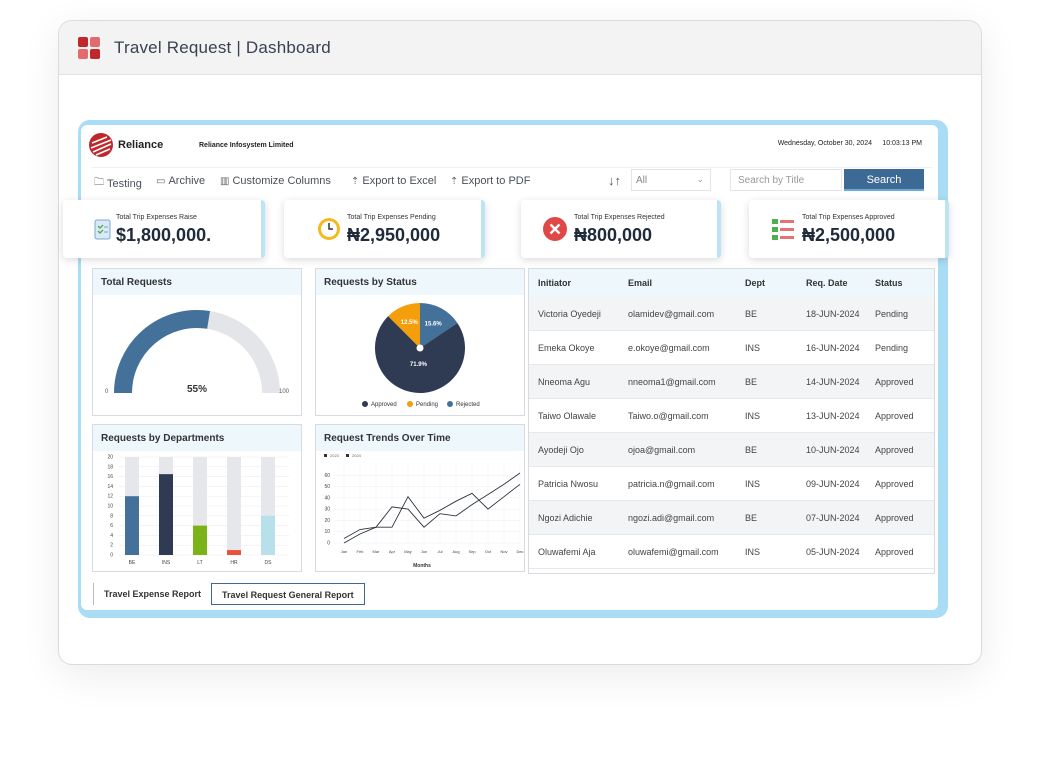 This screenshot has height=760, width=1038. I want to click on email-cell: patricia.n@gmail.com, so click(677, 483).